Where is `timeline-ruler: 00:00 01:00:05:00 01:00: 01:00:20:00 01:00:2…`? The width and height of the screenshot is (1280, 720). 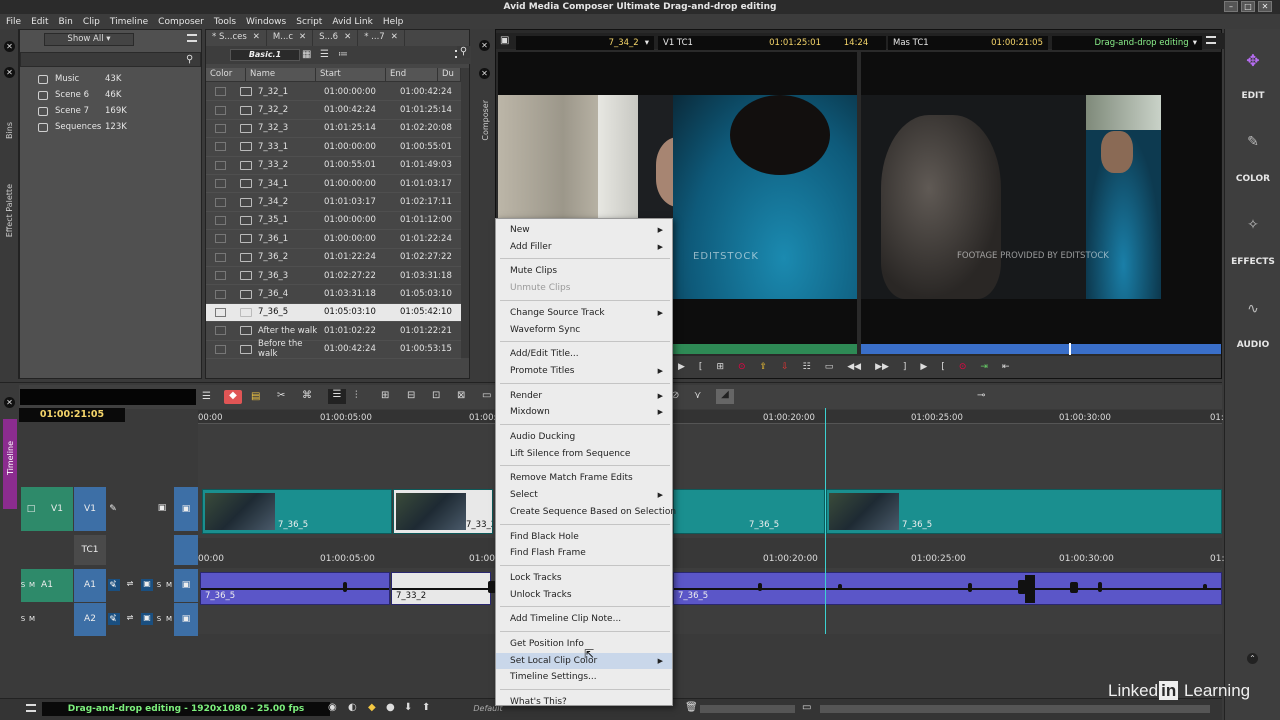
timeline-ruler: 00:00 01:00:05:00 01:00: 01:00:20:00 01:00:2… is located at coordinates (711, 417).